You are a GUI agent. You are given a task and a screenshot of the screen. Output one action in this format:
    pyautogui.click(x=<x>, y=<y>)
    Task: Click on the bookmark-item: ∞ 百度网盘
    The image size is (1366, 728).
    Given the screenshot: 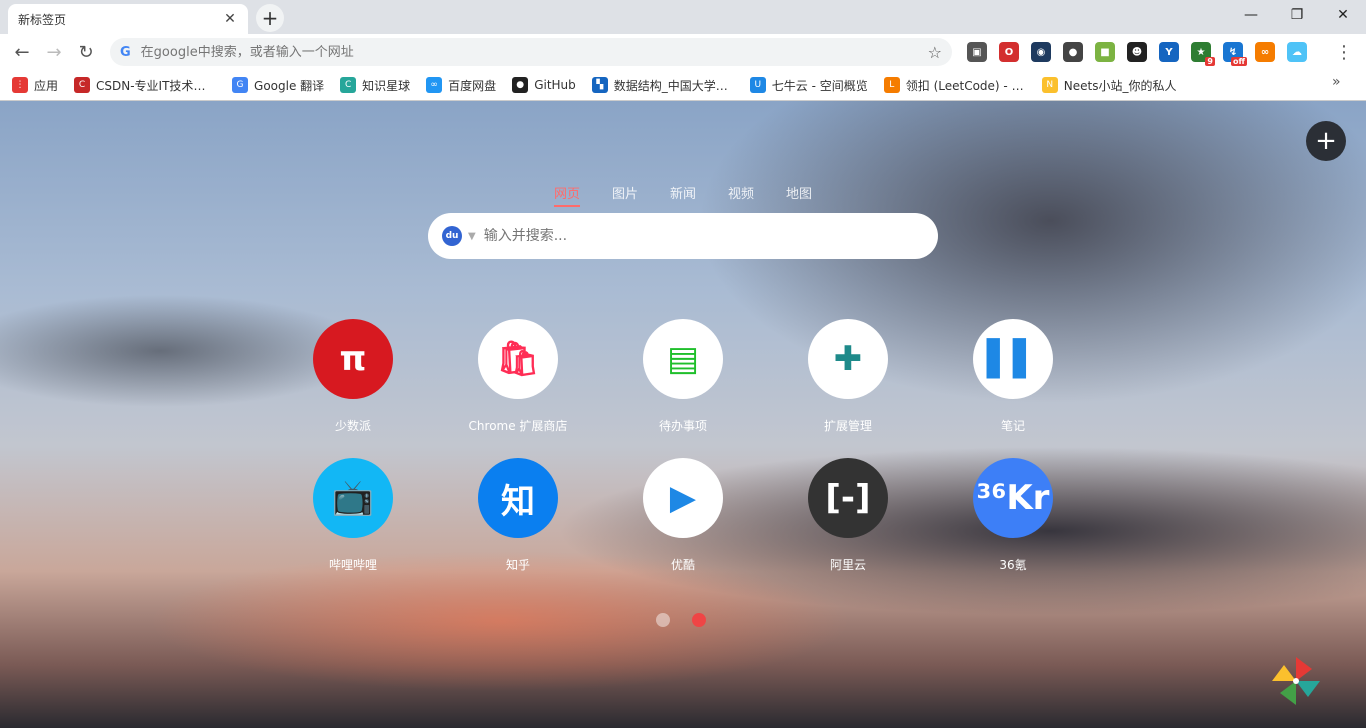 What is the action you would take?
    pyautogui.click(x=461, y=85)
    